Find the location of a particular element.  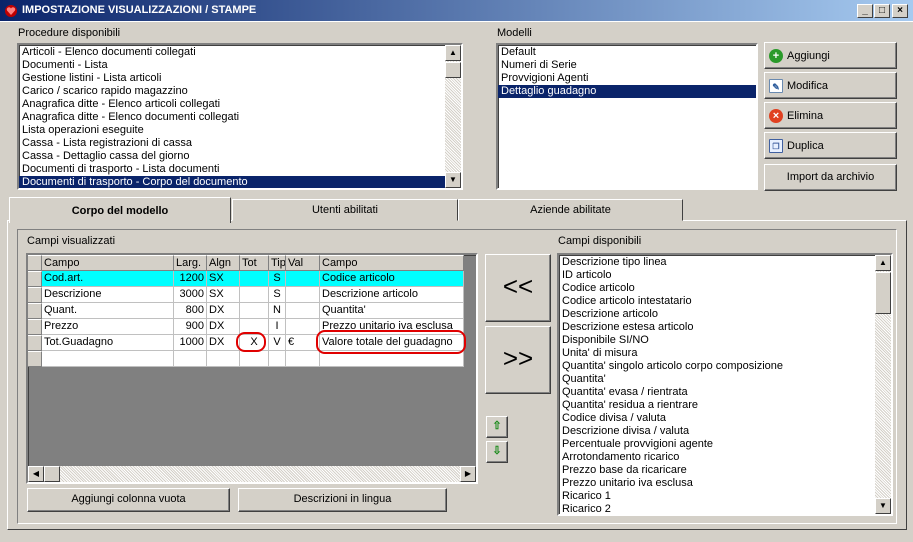

available-field-item: Descrizione estesa articolo is located at coordinates (717, 327).